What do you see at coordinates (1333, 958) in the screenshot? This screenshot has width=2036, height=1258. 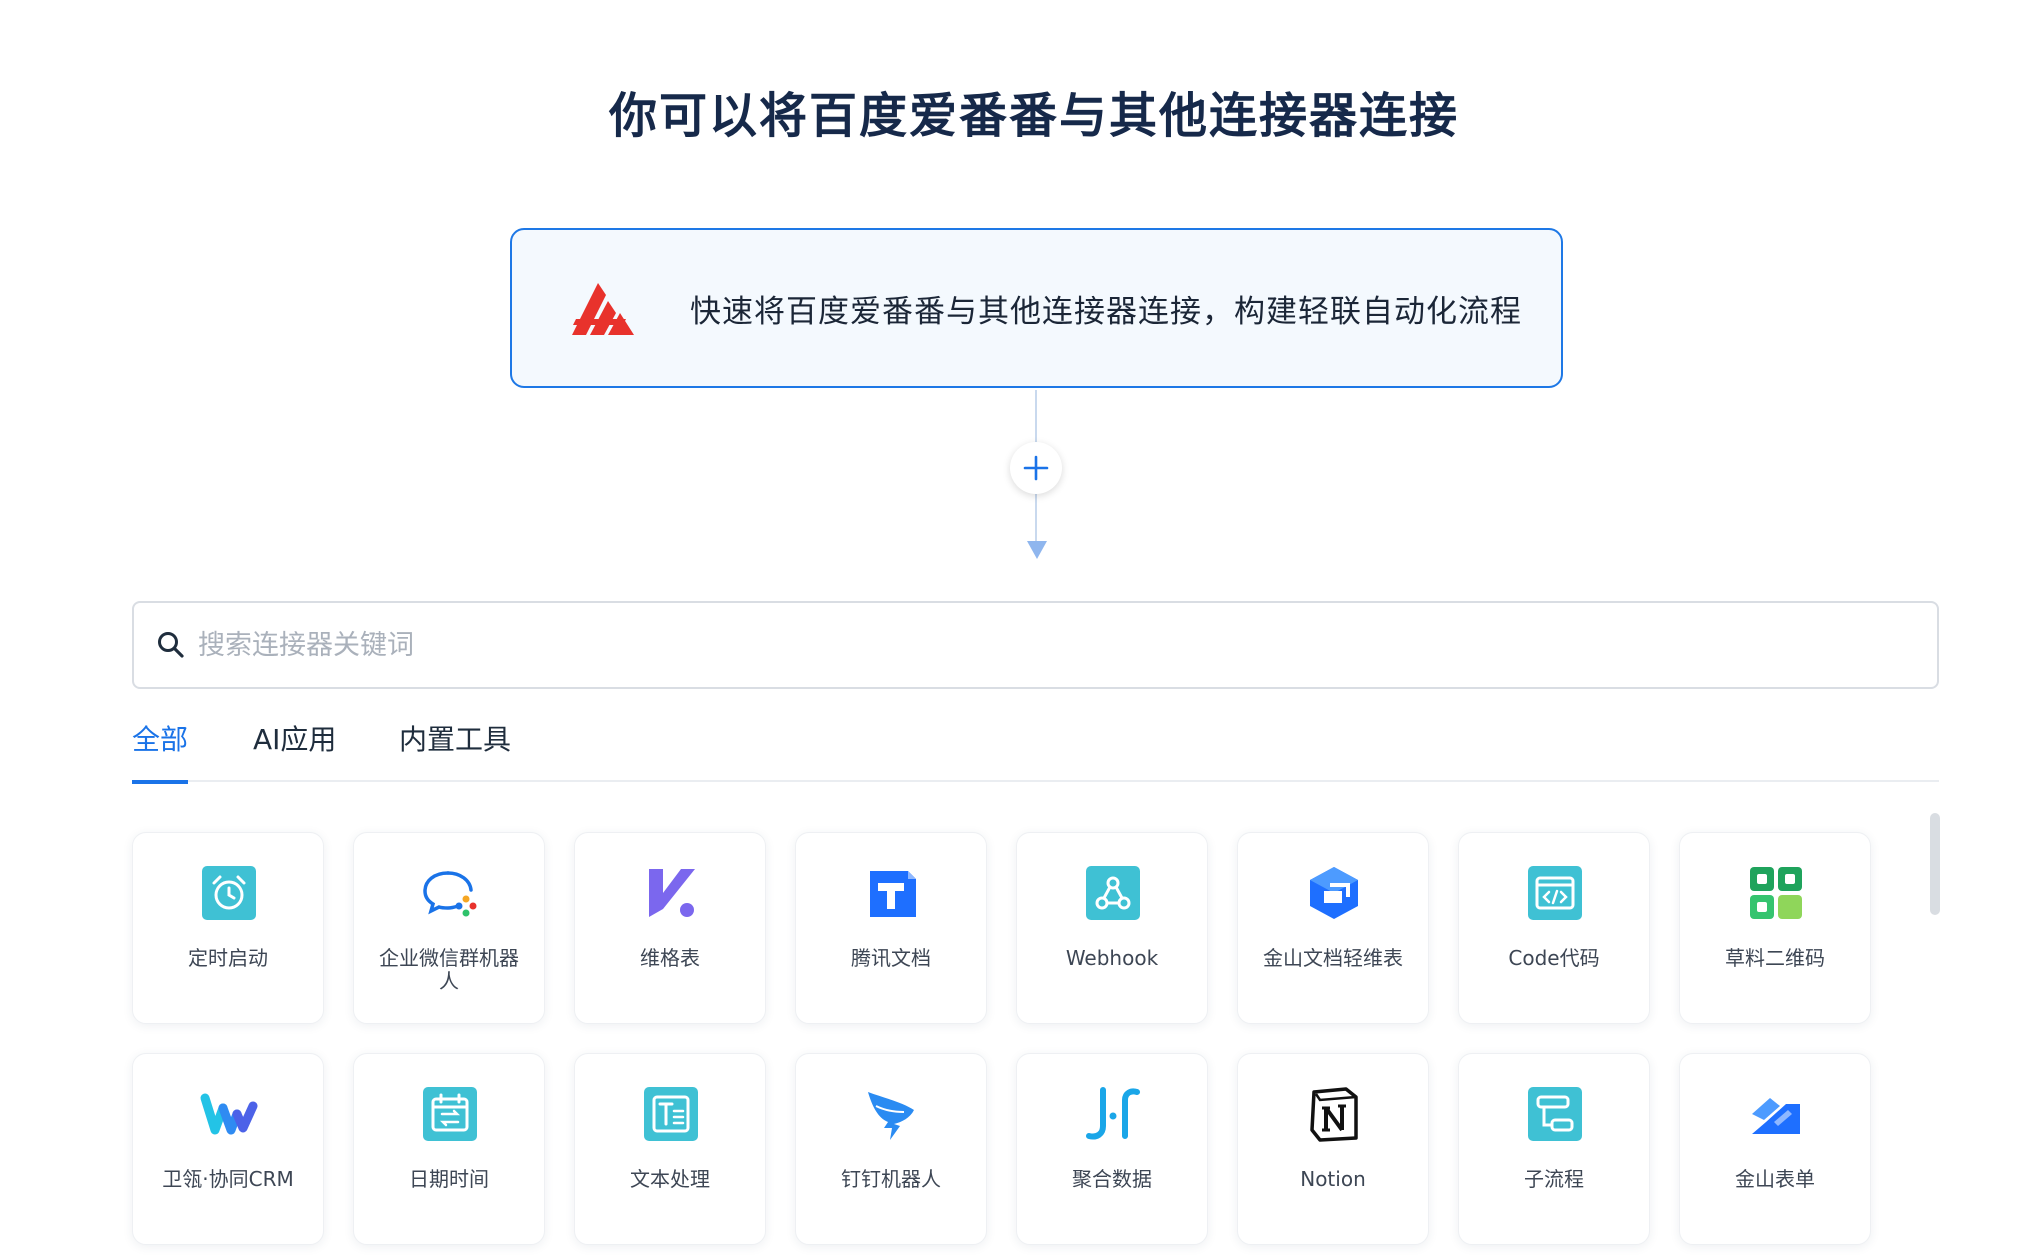 I see `connector-label: 金山文档轻维表` at bounding box center [1333, 958].